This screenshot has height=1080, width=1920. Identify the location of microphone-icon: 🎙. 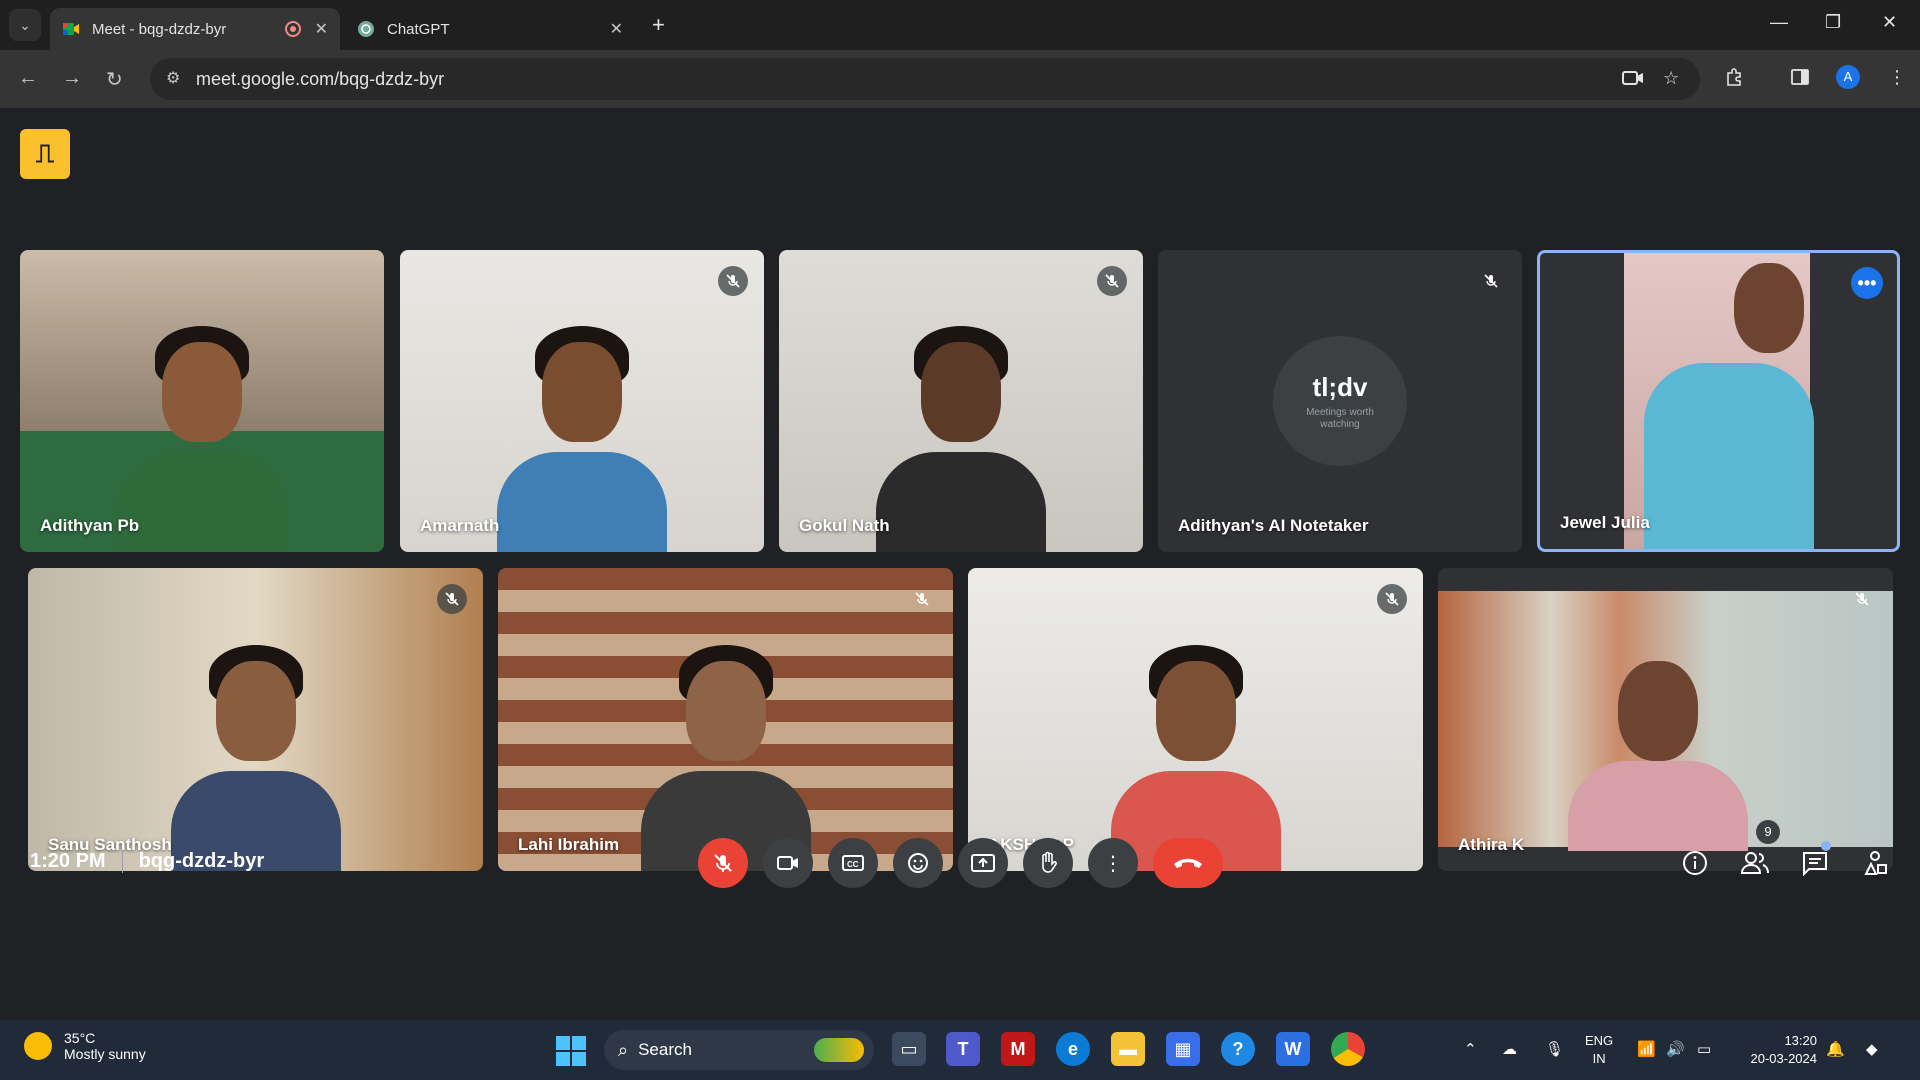
(1554, 1049).